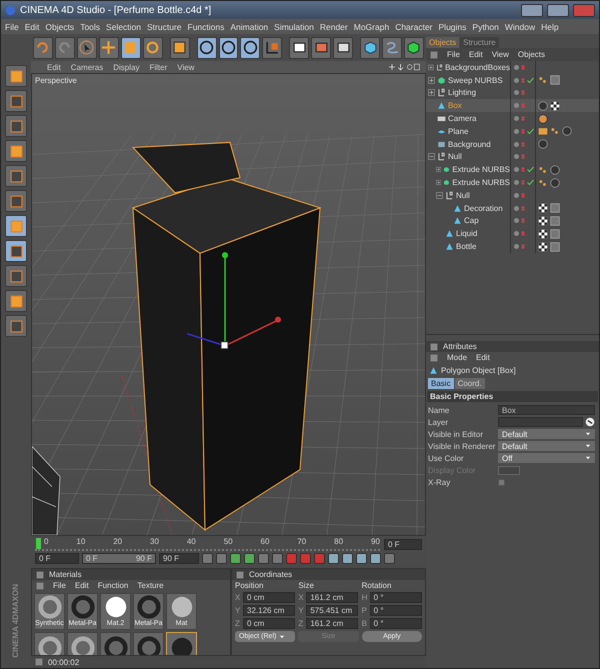 This screenshot has height=669, width=600. What do you see at coordinates (512, 233) in the screenshot?
I see `object-row: Liquid` at bounding box center [512, 233].